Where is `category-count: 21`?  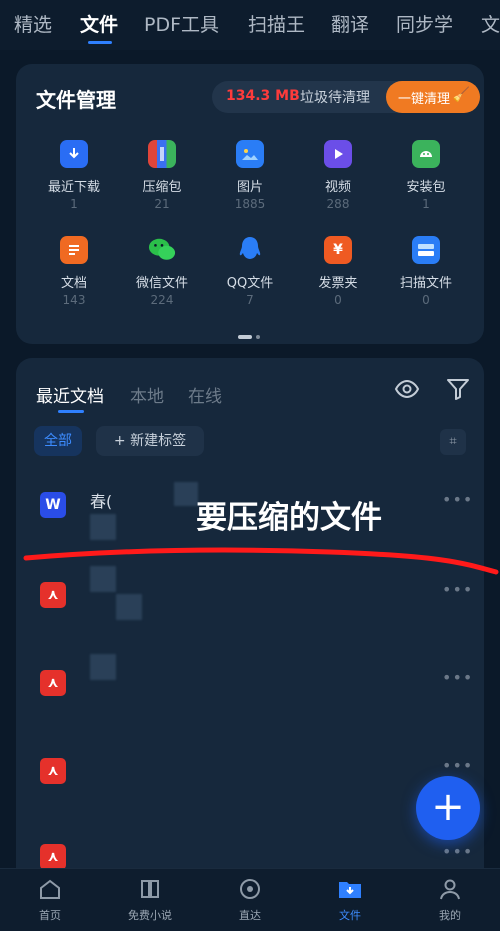 category-count: 21 is located at coordinates (162, 204).